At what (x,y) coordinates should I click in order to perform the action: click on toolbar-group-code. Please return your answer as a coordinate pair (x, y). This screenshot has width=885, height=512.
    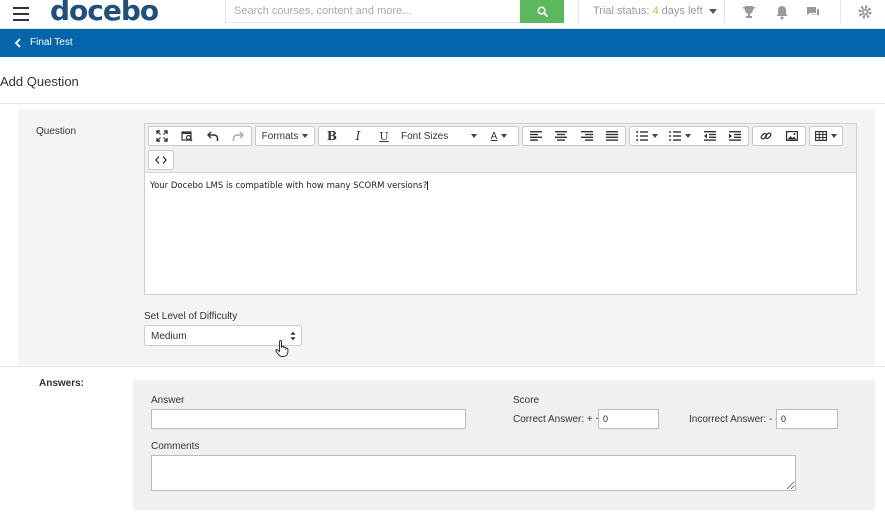
    Looking at the image, I should click on (161, 160).